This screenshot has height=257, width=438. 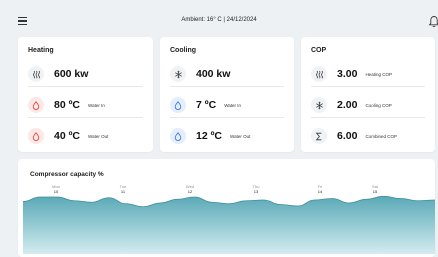 I want to click on cooling-power-row: 400 kw, so click(x=227, y=74).